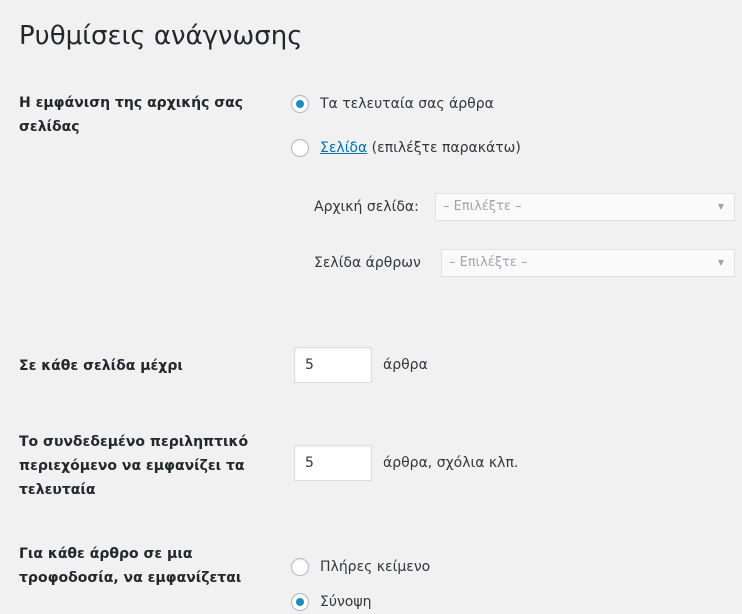  I want to click on full-text-label: Πλήρες κείμενο, so click(375, 567).